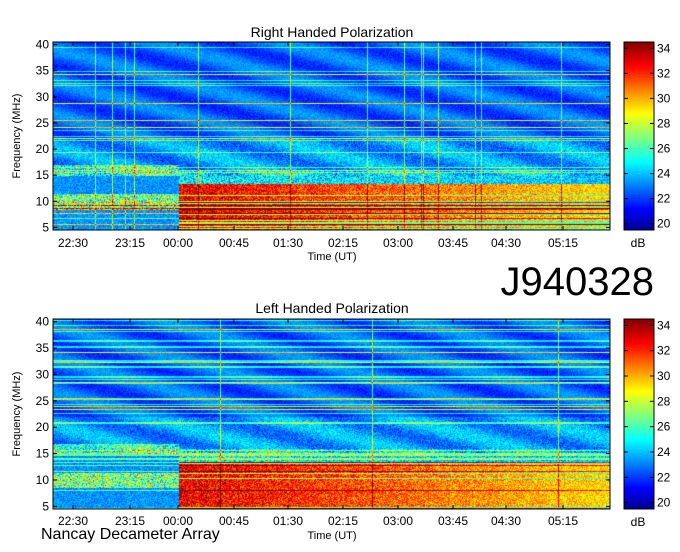  I want to click on panel-title: Left Handed Polarization, so click(331, 308).